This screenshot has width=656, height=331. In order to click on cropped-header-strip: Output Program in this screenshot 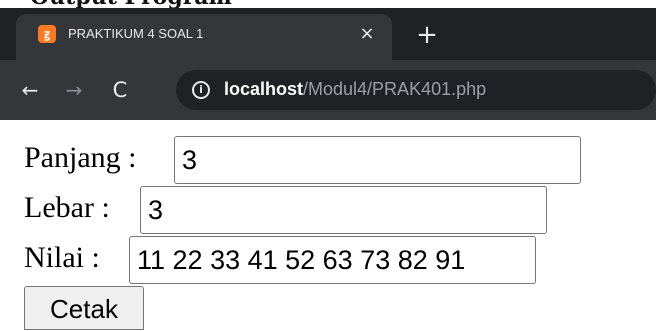, I will do `click(328, 4)`.